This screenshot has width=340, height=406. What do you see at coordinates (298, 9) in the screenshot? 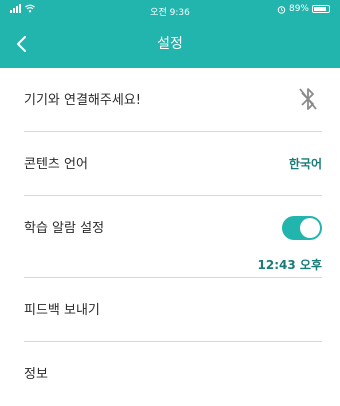
I see `battery-percent: 89%` at bounding box center [298, 9].